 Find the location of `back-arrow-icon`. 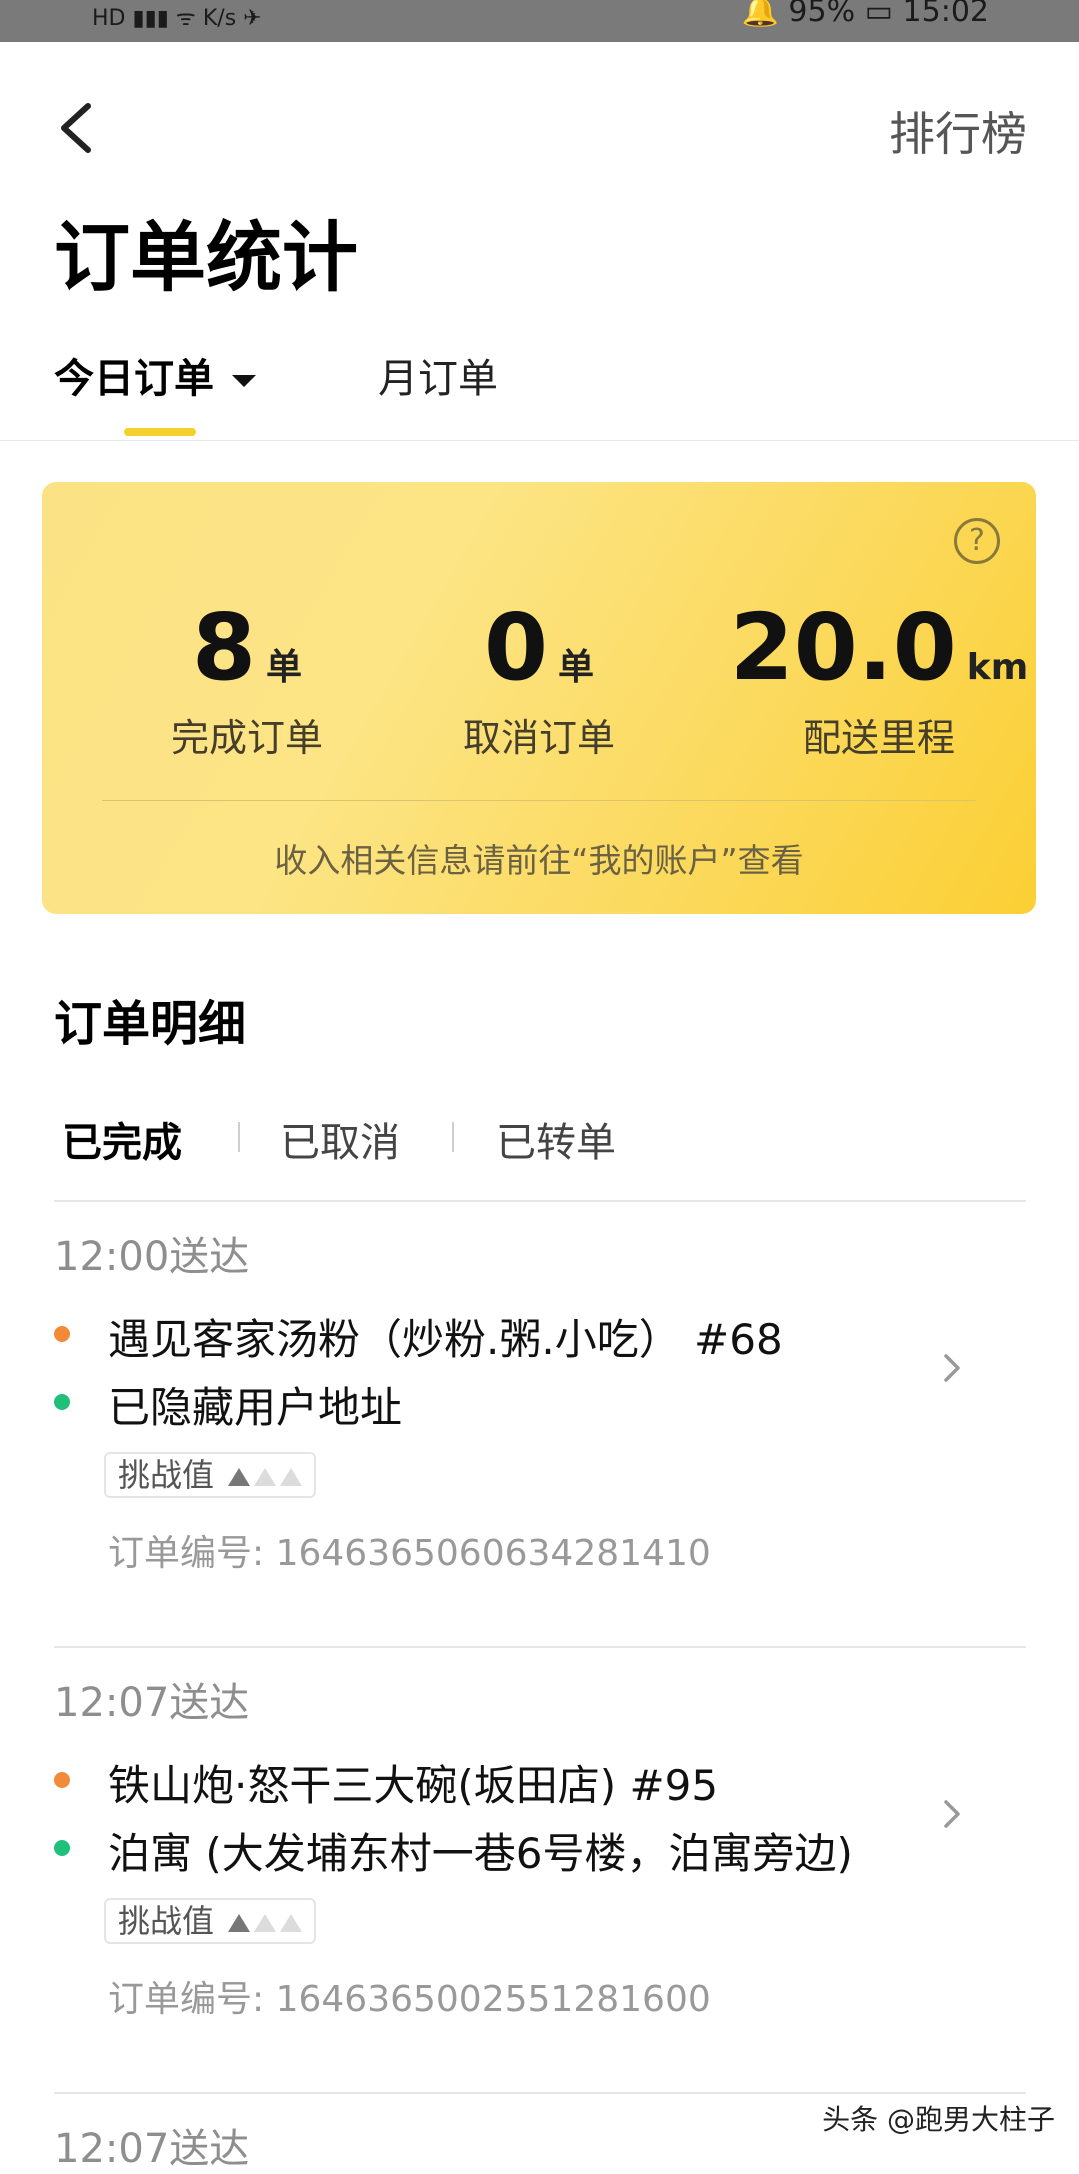

back-arrow-icon is located at coordinates (76, 128).